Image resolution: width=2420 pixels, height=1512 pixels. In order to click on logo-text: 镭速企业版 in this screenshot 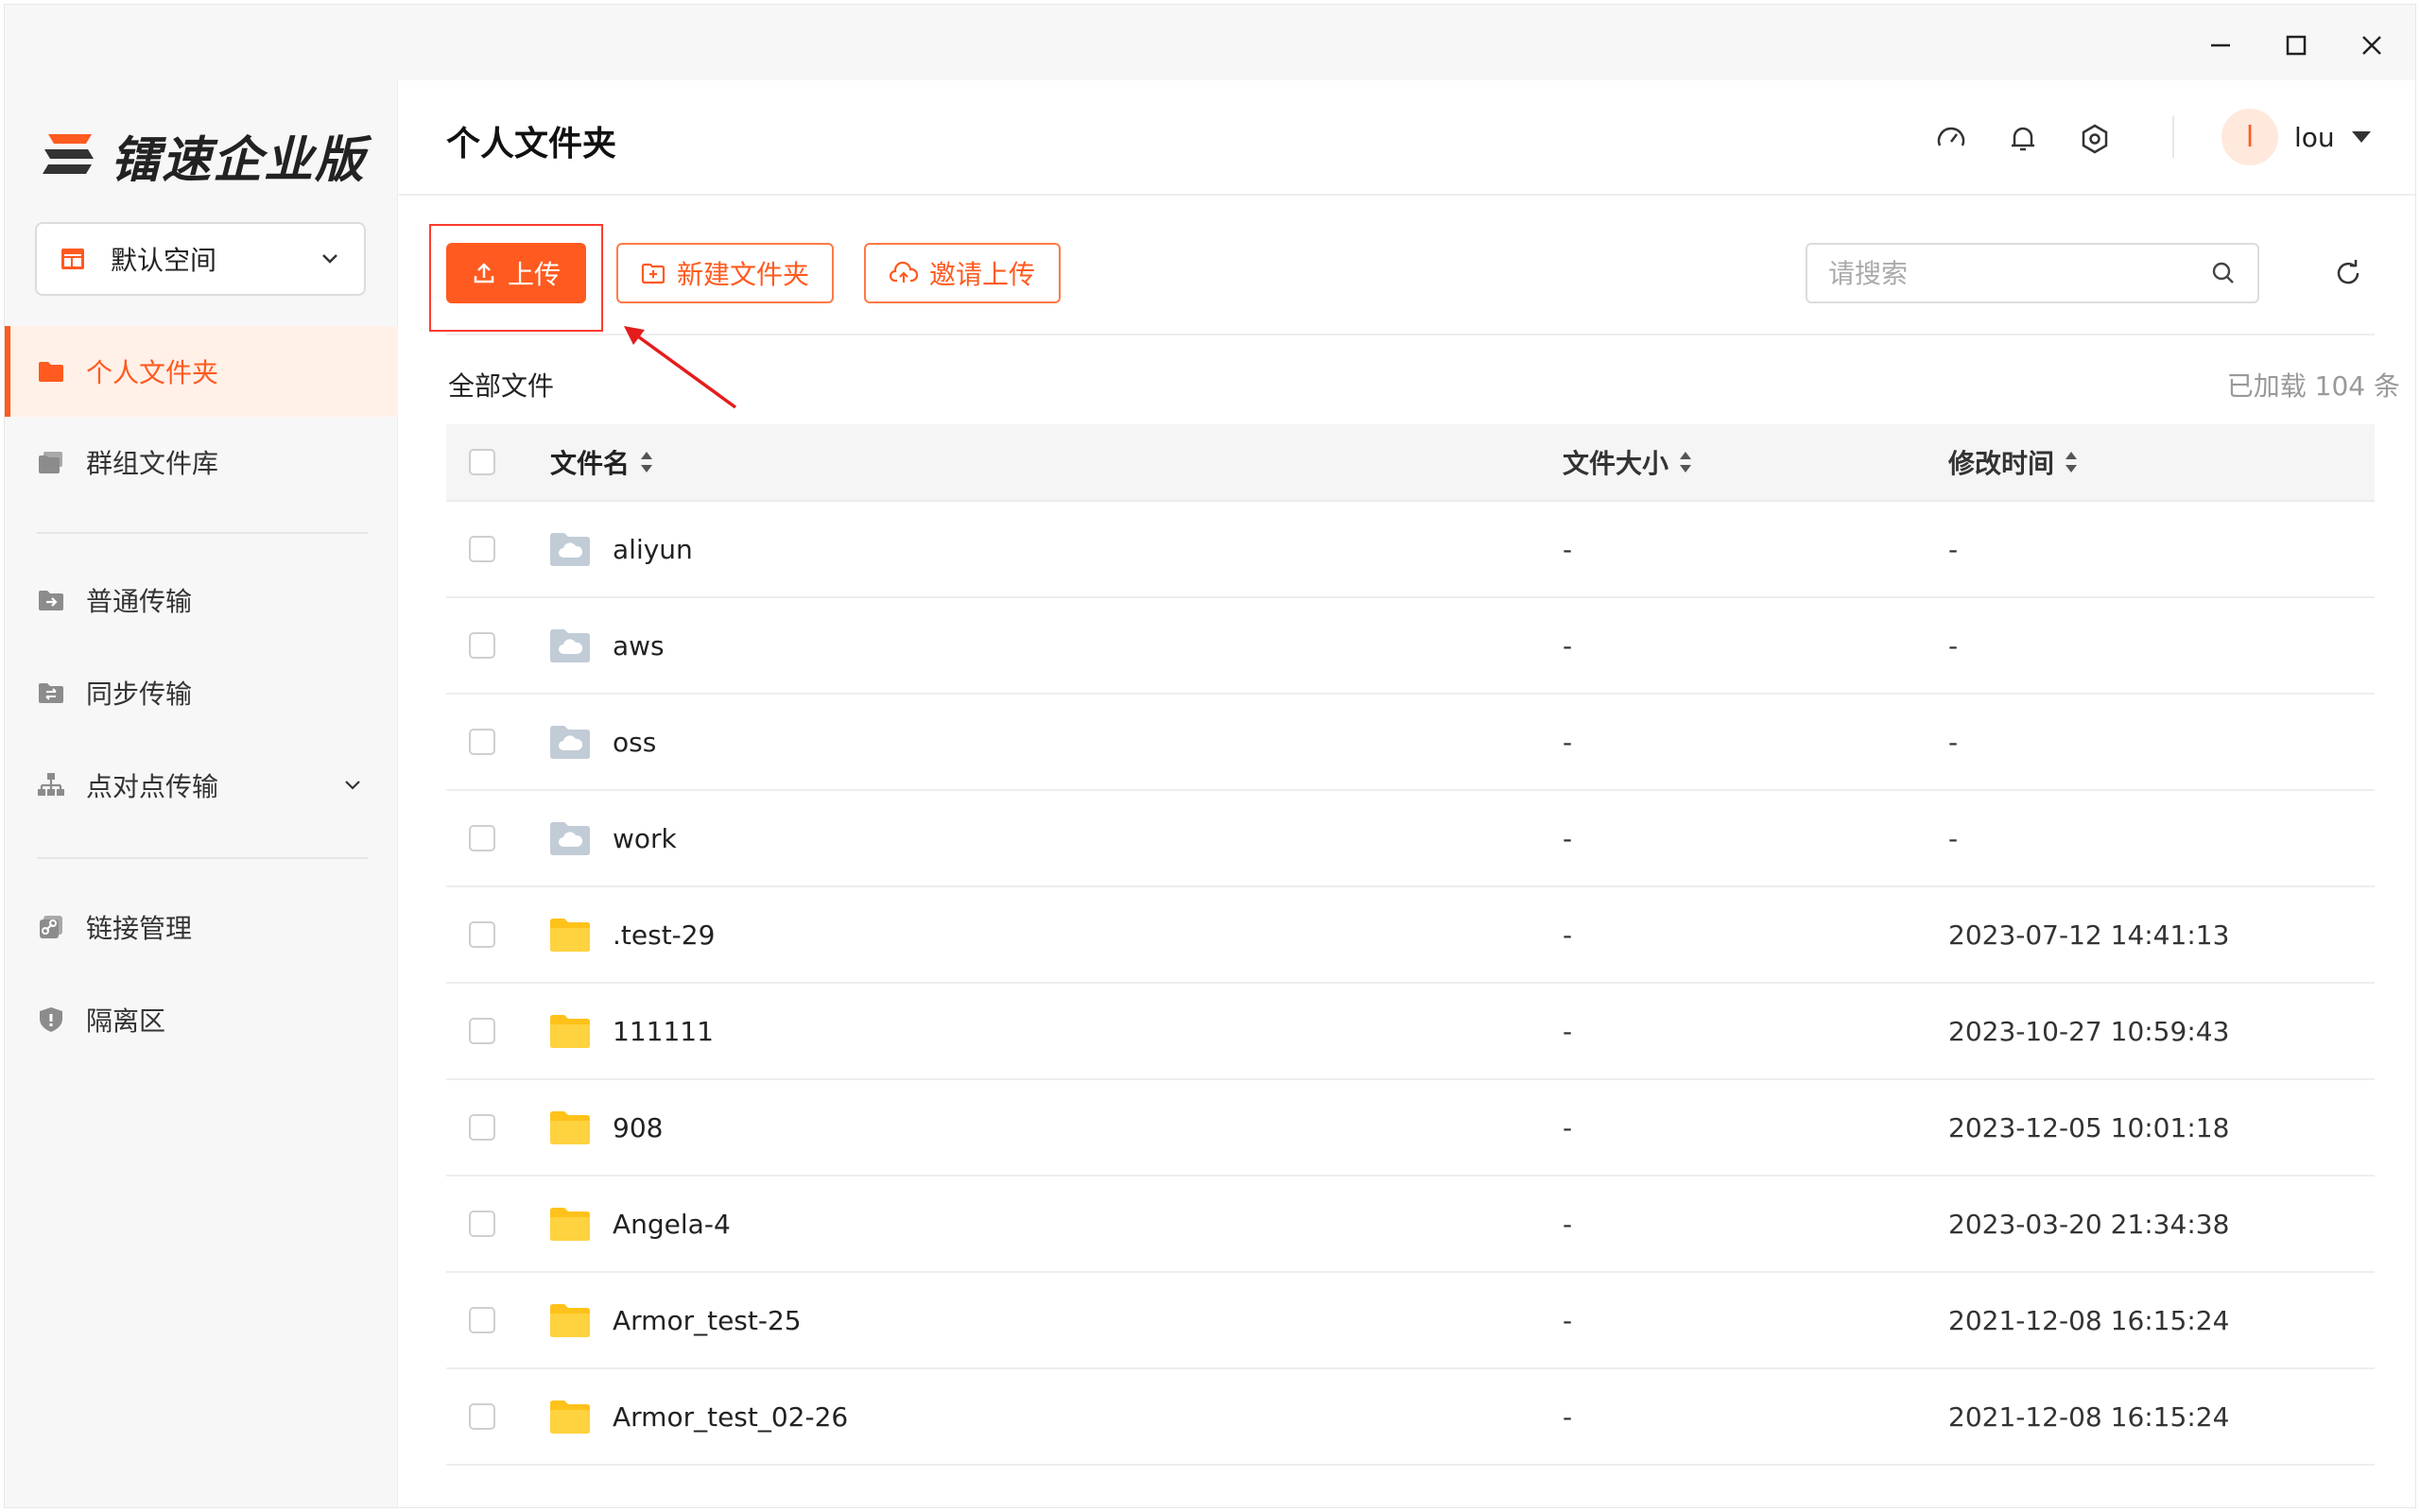, I will do `click(239, 159)`.